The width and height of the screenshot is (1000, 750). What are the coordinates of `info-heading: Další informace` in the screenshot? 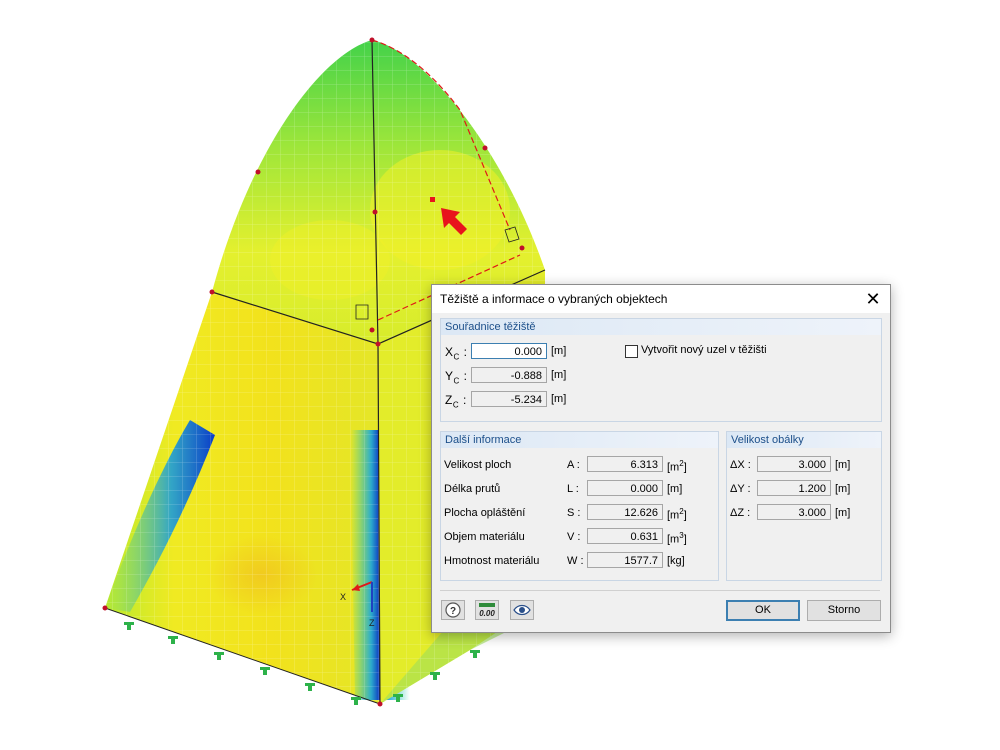 It's located at (579, 440).